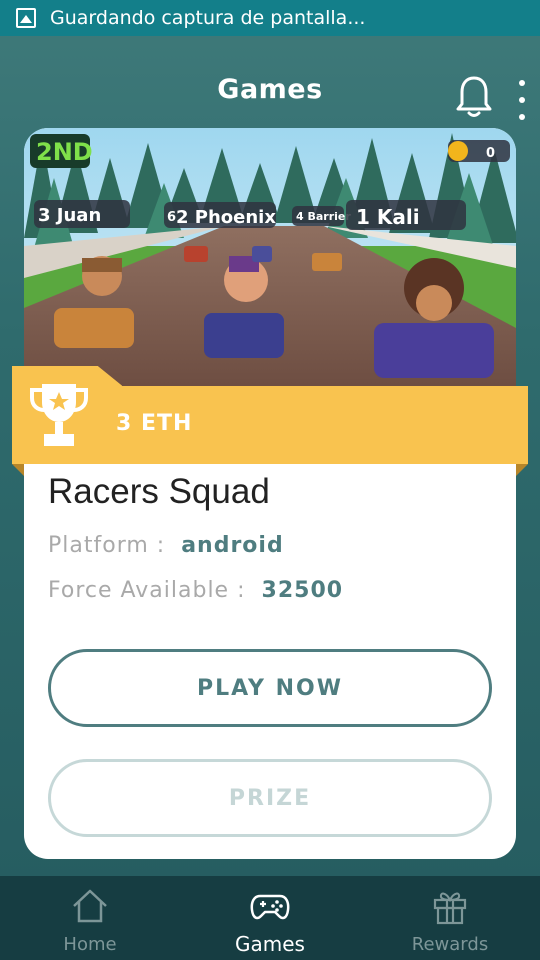 This screenshot has width=540, height=960. I want to click on platform-value: android, so click(232, 545).